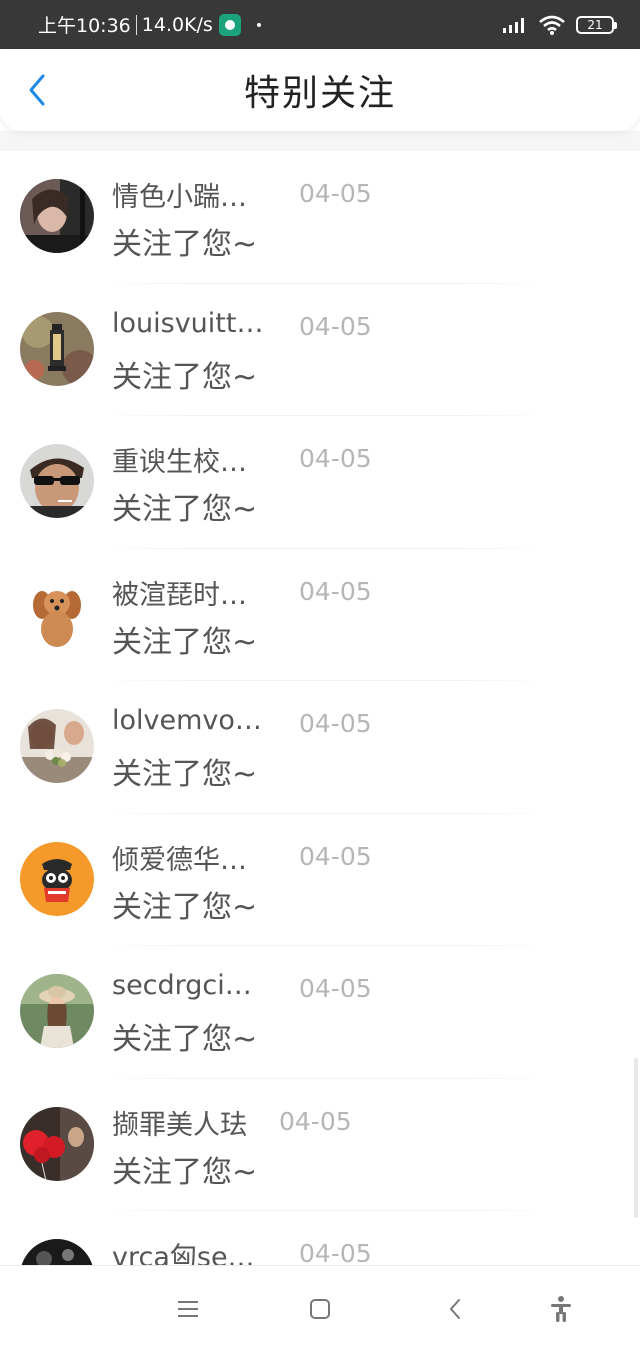 The image size is (640, 1351). What do you see at coordinates (229, 24) in the screenshot?
I see `app-notification-icon` at bounding box center [229, 24].